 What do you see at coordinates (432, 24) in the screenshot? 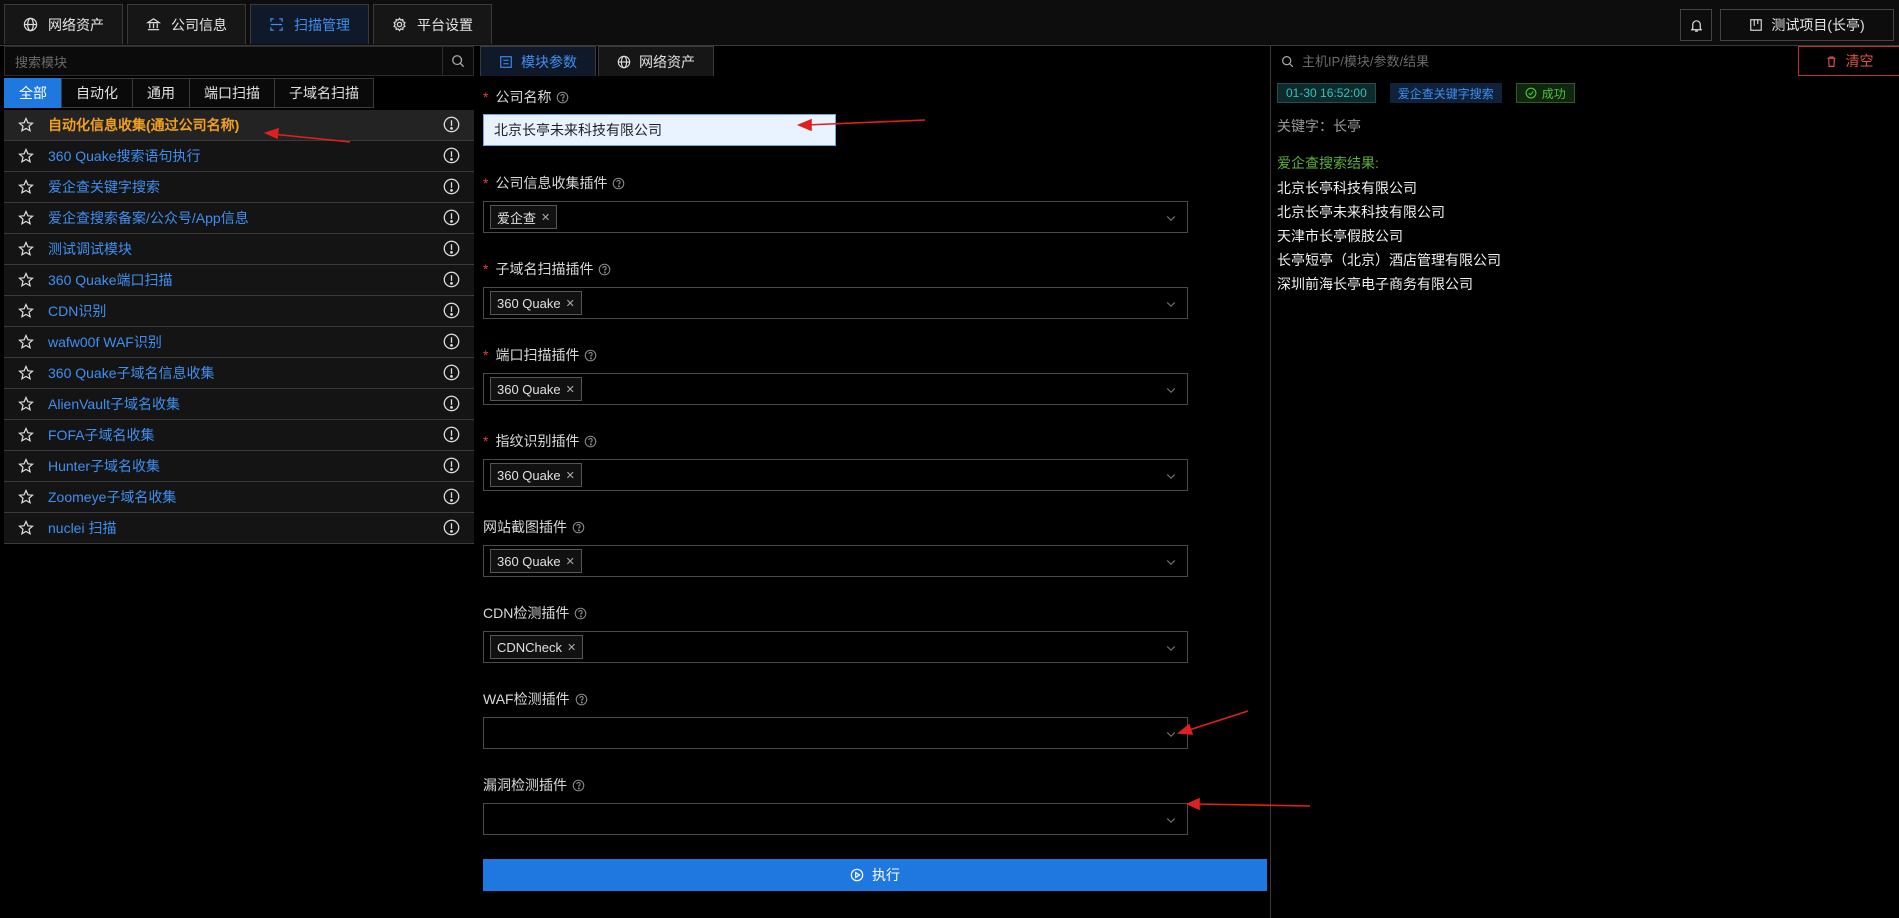
I see `tab-platform-settings: 平台设置` at bounding box center [432, 24].